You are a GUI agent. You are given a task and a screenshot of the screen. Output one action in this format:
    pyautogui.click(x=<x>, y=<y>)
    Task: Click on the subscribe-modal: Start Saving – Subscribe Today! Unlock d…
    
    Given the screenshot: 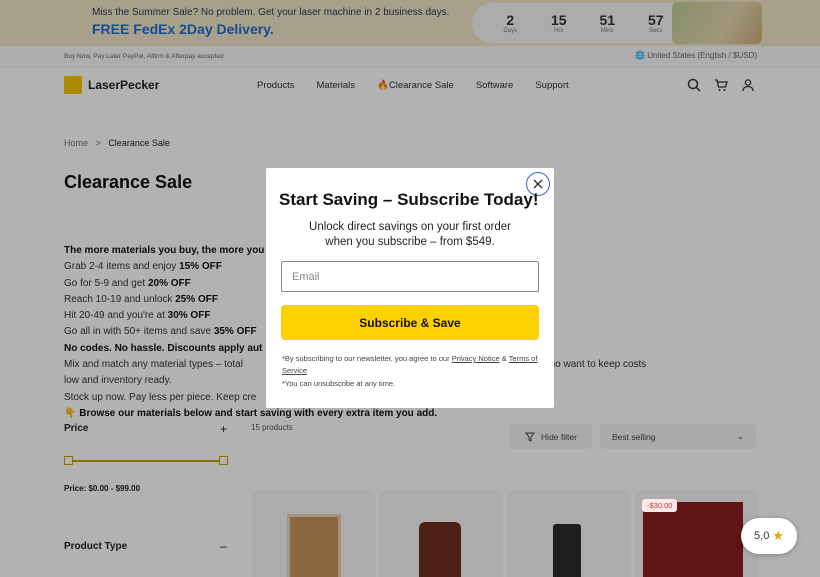 What is the action you would take?
    pyautogui.click(x=410, y=288)
    